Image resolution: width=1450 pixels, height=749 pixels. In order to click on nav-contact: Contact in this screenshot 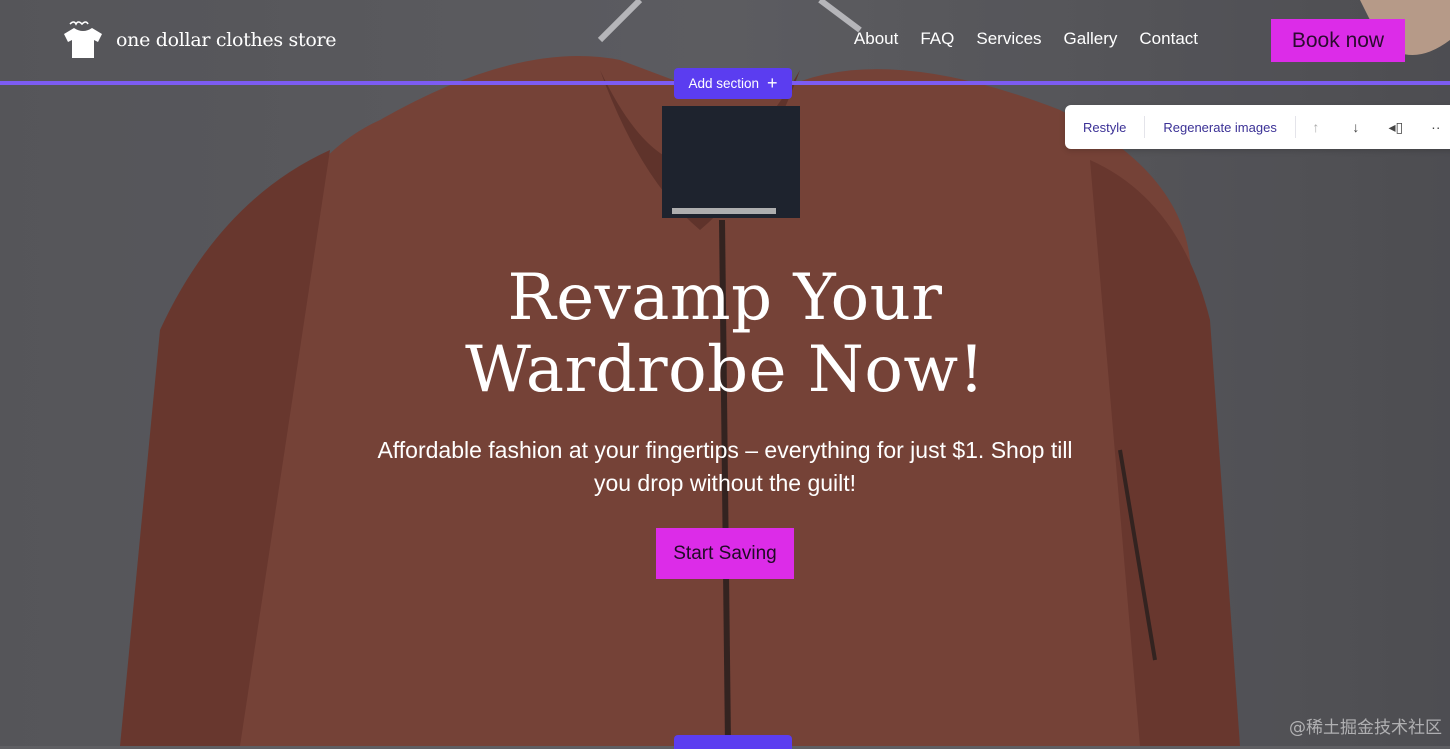, I will do `click(1168, 39)`.